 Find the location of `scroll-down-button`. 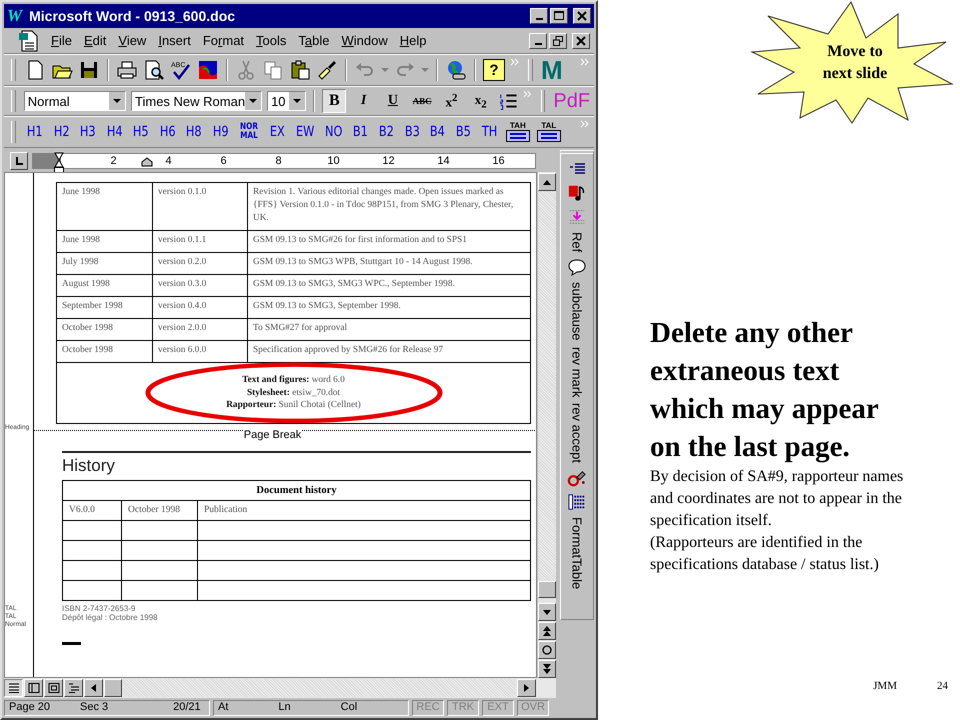

scroll-down-button is located at coordinates (547, 612).